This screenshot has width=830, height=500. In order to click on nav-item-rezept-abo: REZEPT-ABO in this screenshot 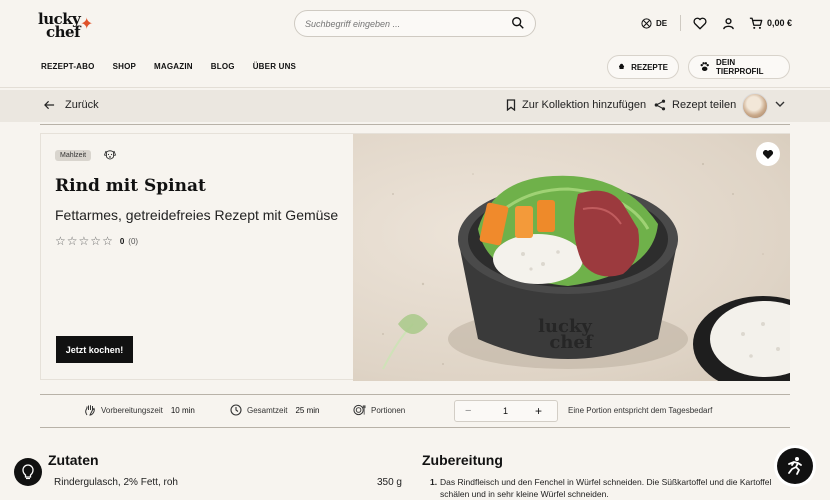, I will do `click(68, 66)`.